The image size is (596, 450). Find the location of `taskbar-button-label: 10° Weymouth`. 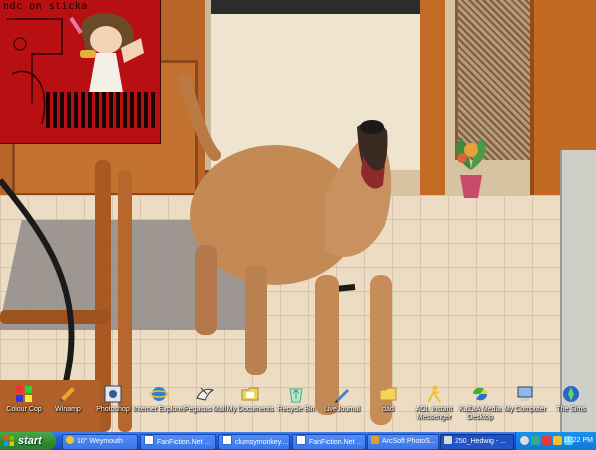

taskbar-button-label: 10° Weymouth is located at coordinates (100, 441).